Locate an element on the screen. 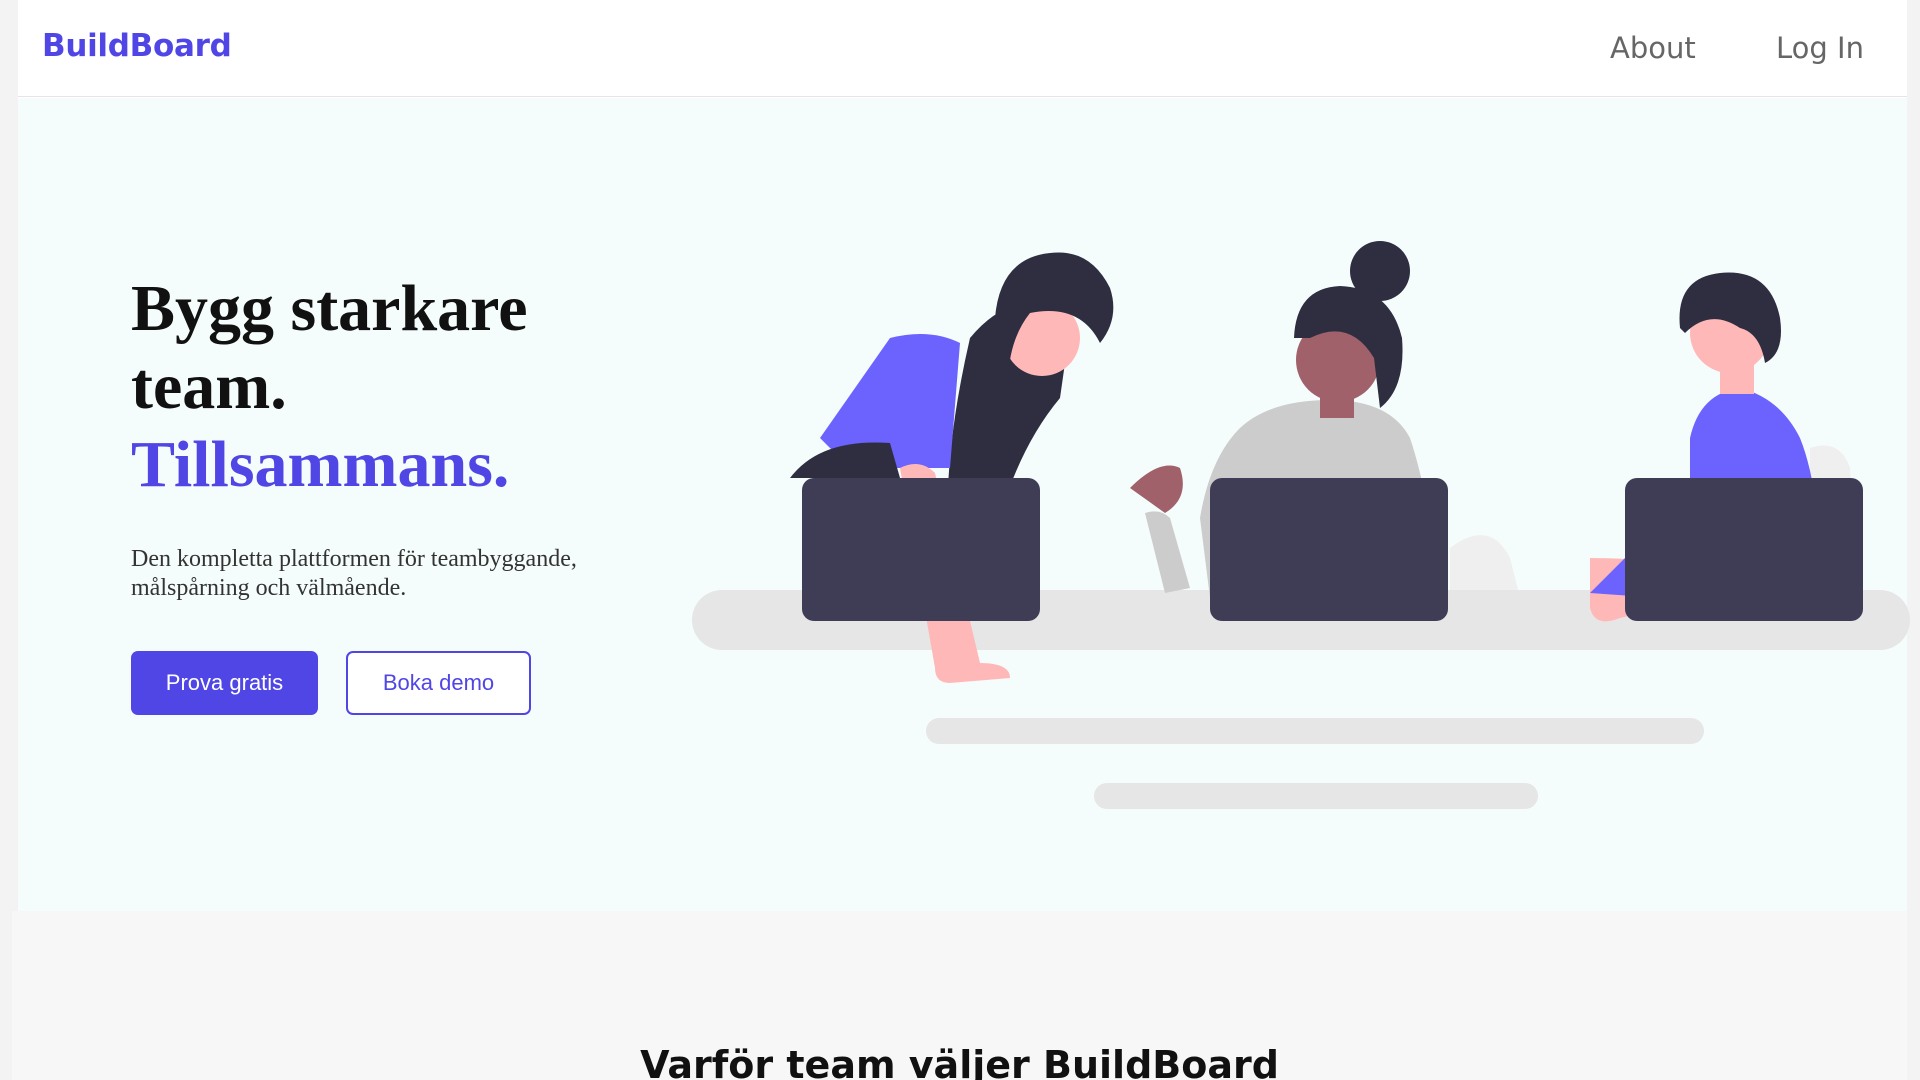  laptop-middle is located at coordinates (1329, 549).